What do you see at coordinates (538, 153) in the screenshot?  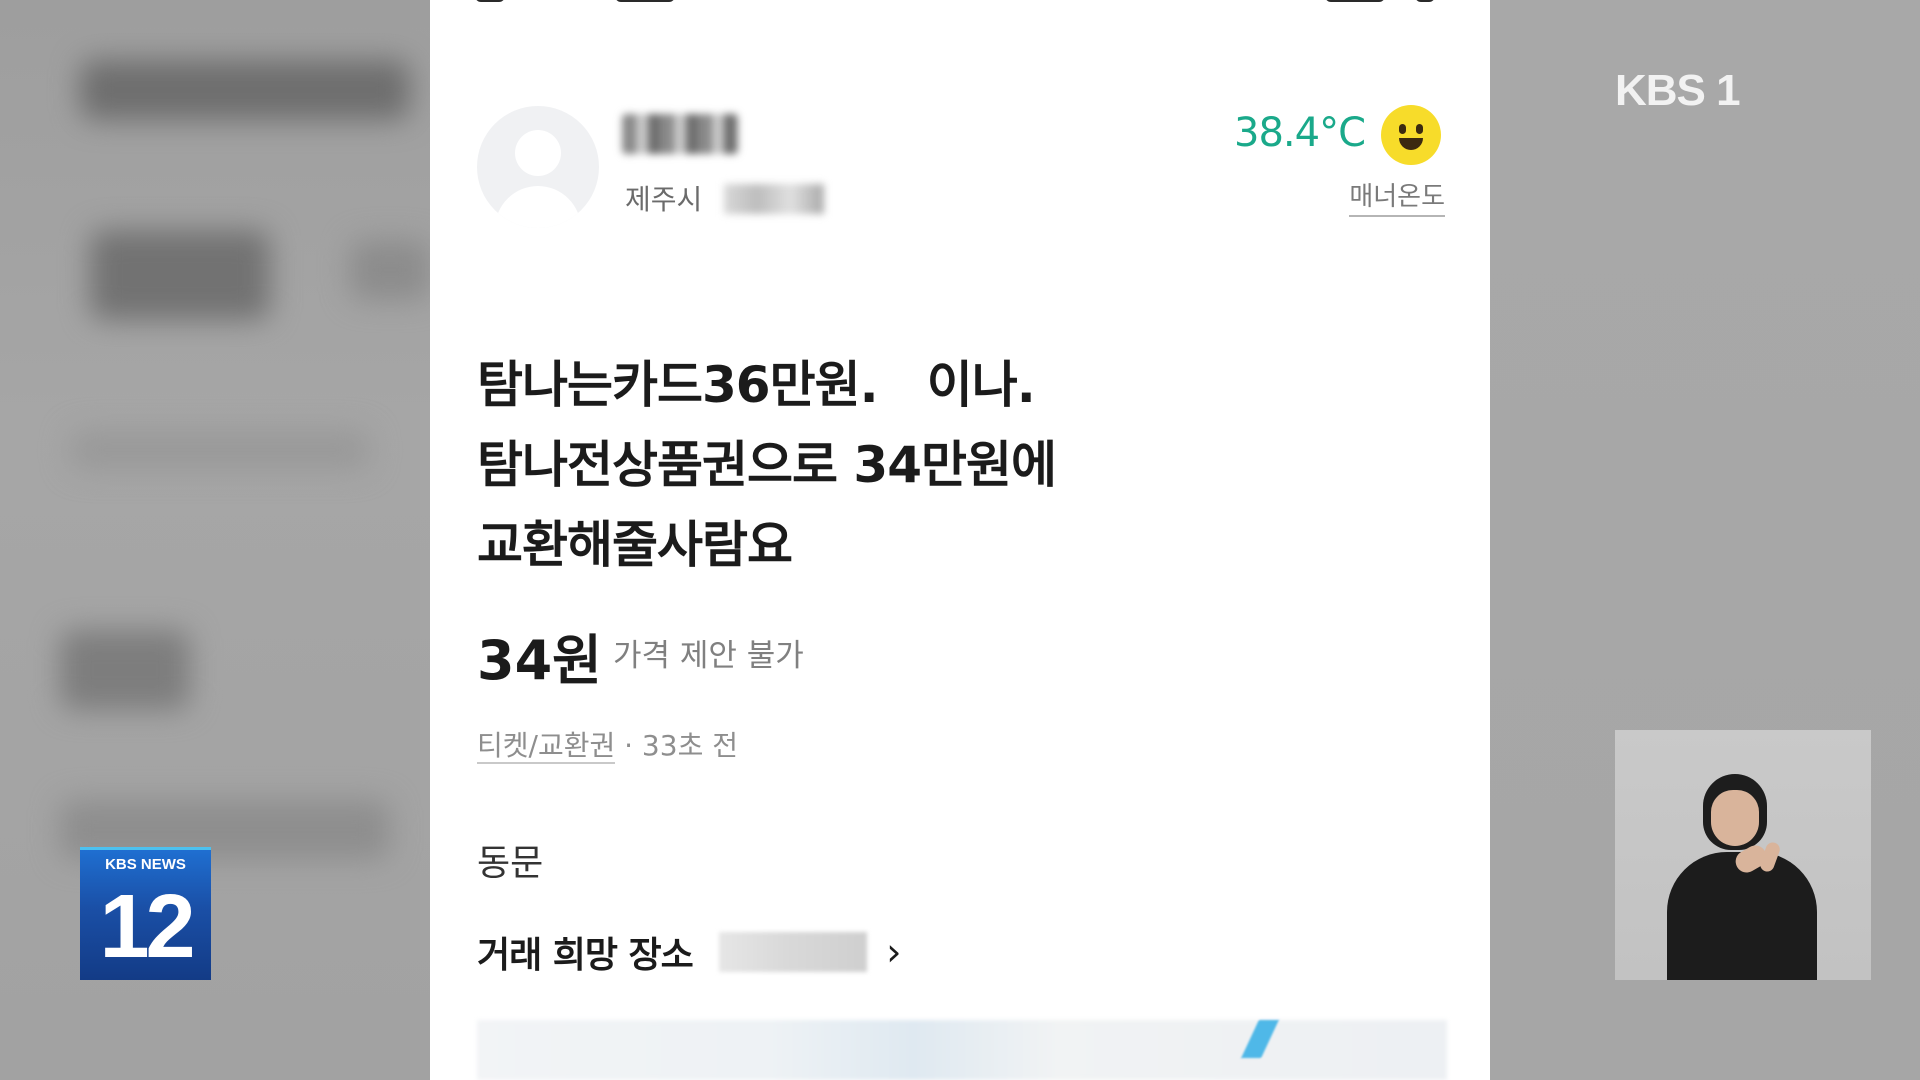 I see `avatar-head` at bounding box center [538, 153].